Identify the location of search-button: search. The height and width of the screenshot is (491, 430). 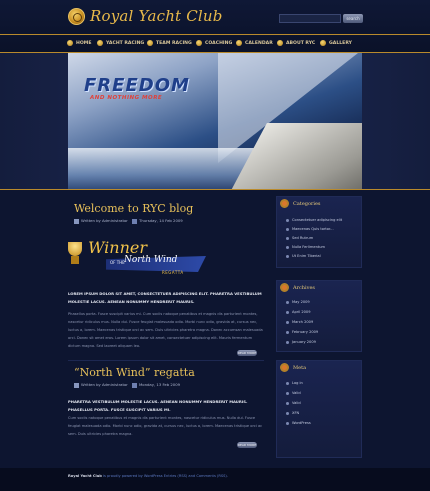
(353, 18).